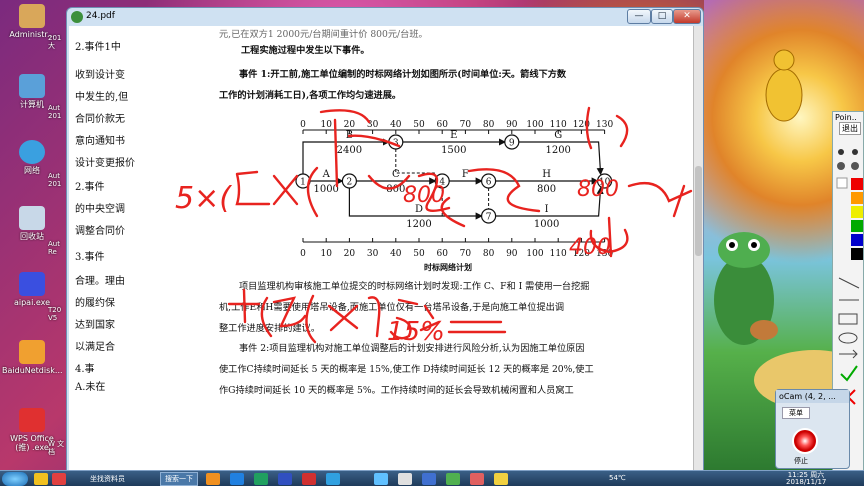  I want to click on title-bar: 24.pdf — □ ✕, so click(385, 17).